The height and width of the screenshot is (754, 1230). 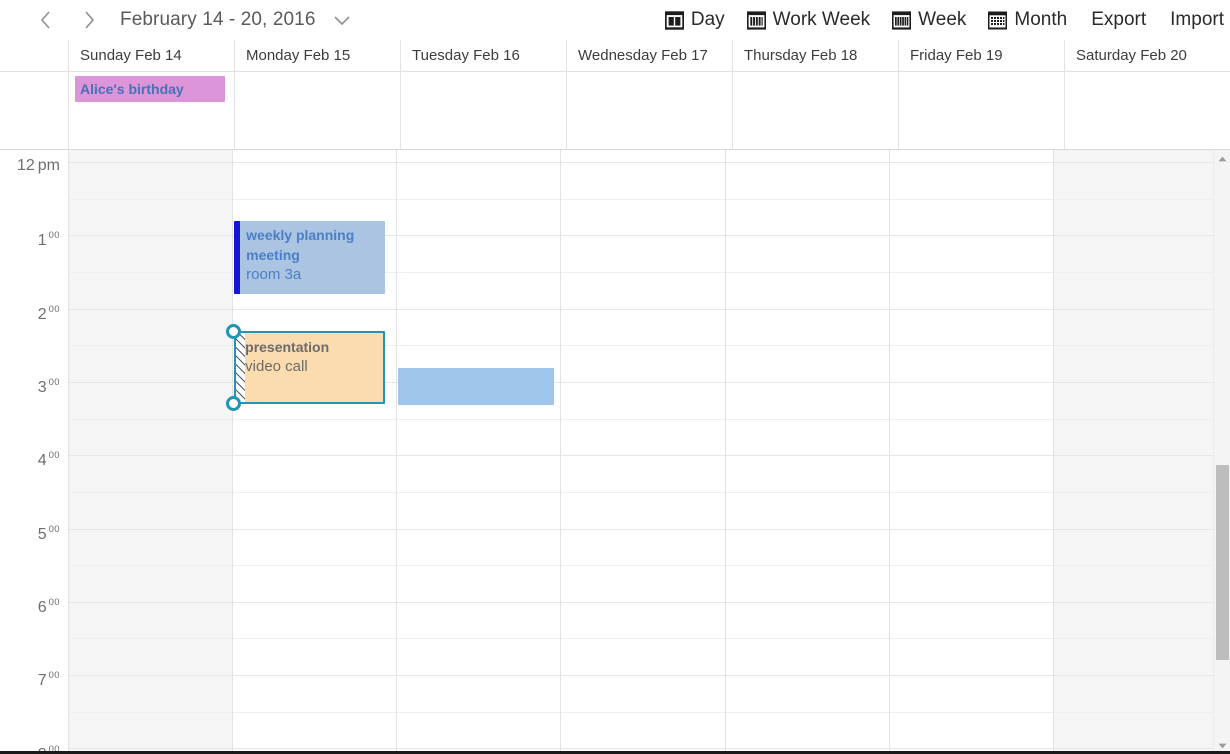 I want to click on time-label: 2 00, so click(x=49, y=314).